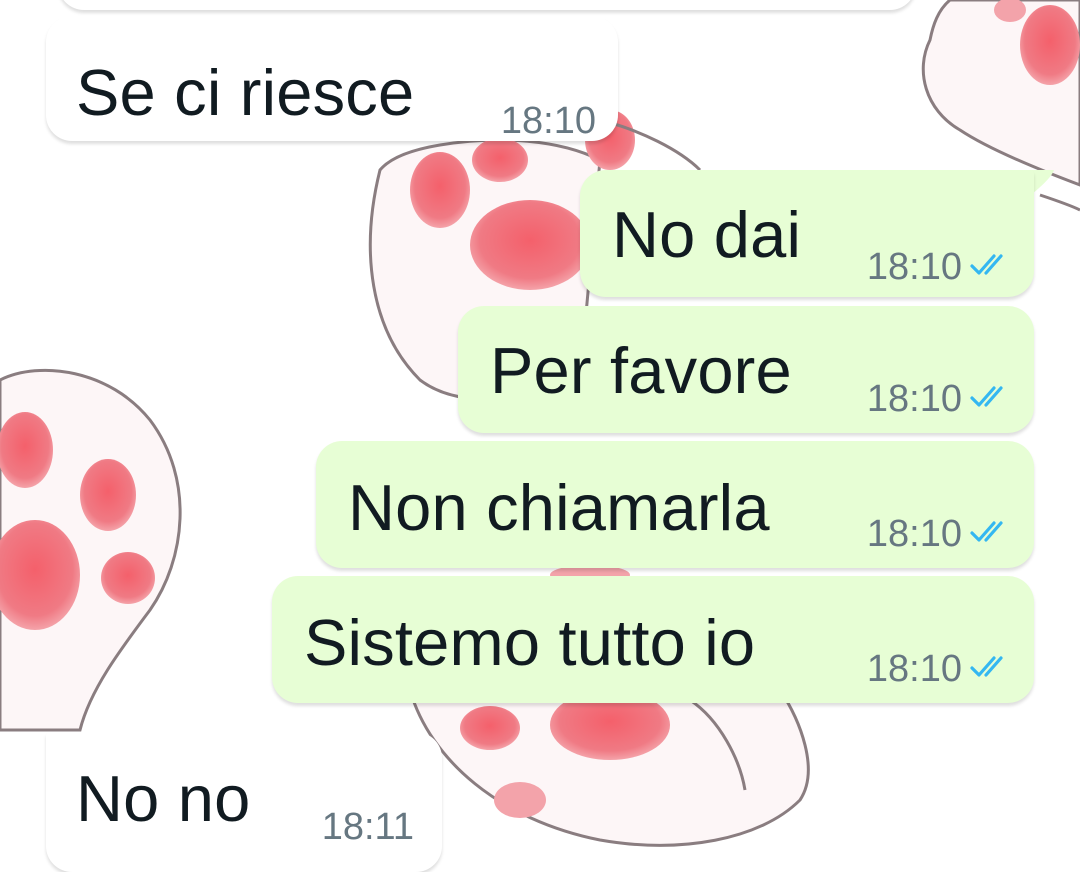 The image size is (1080, 872). I want to click on message-text: Sistemo tutto io, so click(530, 642).